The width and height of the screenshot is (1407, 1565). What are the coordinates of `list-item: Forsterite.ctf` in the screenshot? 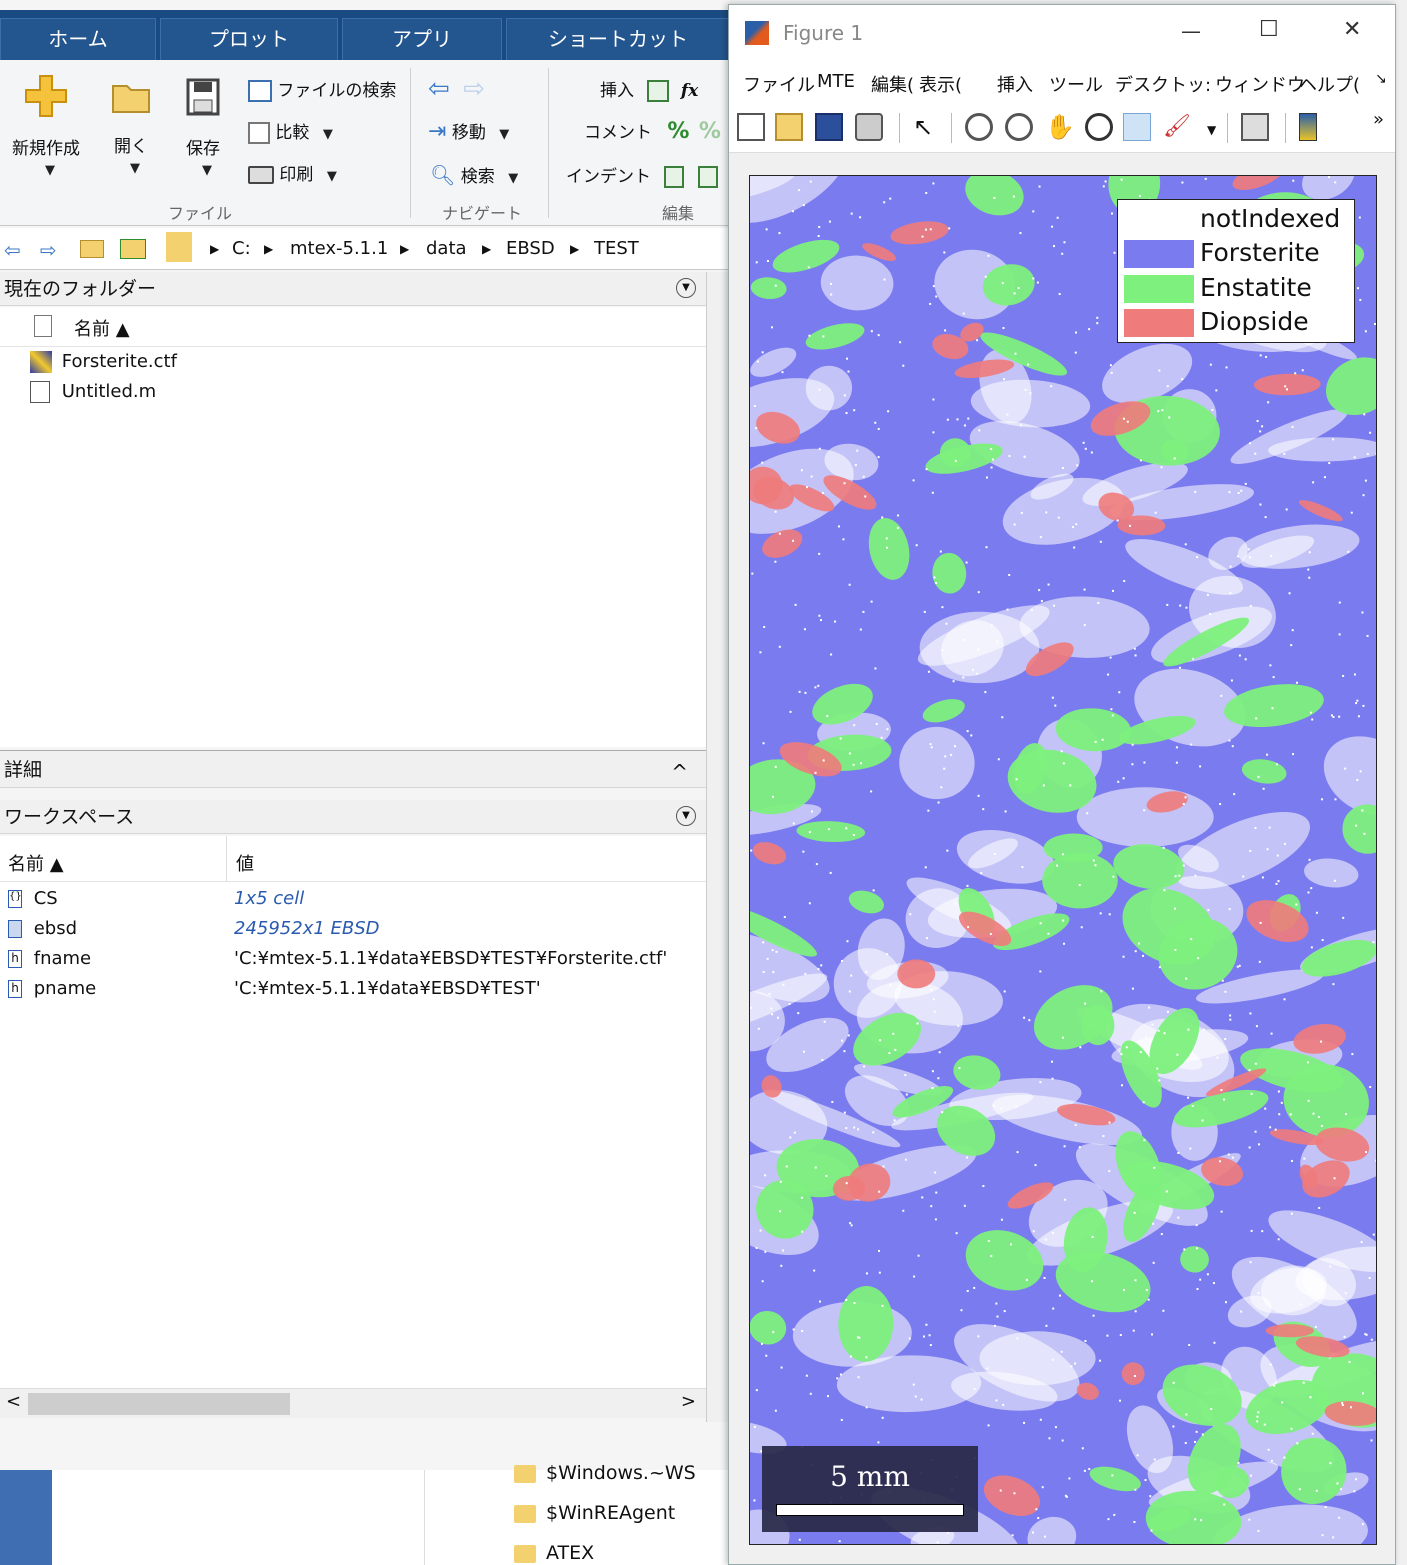 It's located at (103, 362).